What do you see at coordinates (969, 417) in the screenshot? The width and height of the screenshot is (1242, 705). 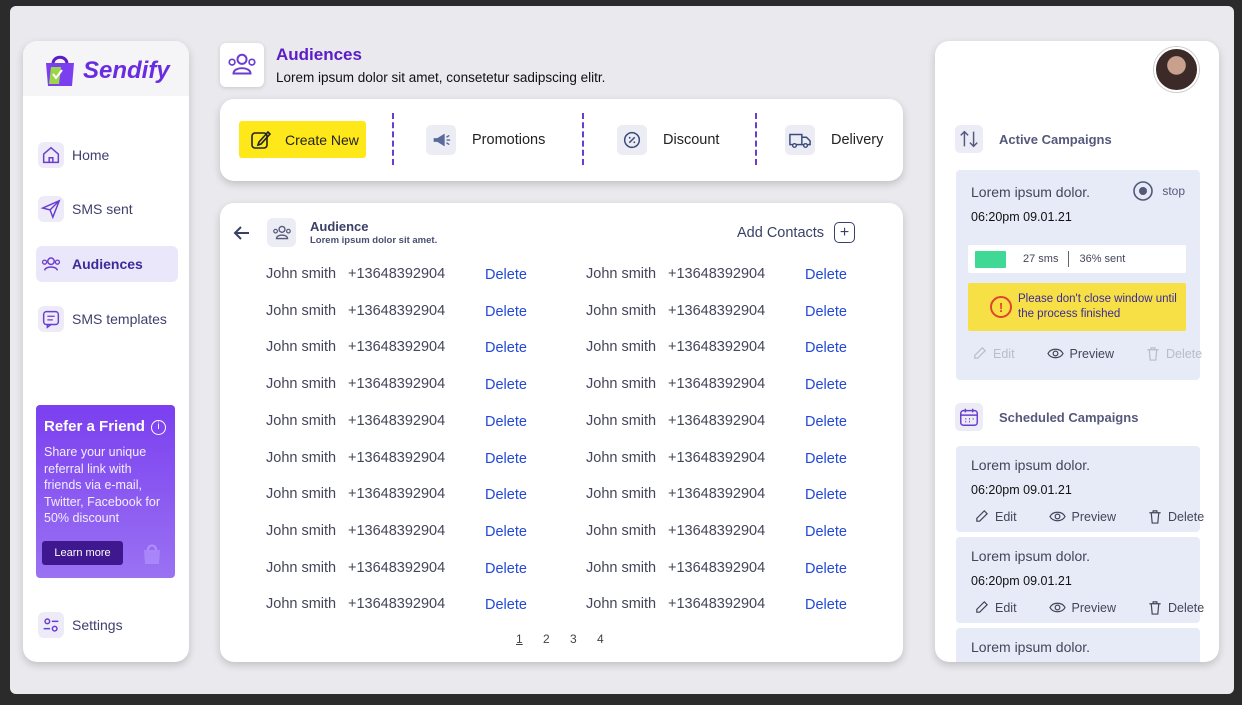 I see `calendar-icon` at bounding box center [969, 417].